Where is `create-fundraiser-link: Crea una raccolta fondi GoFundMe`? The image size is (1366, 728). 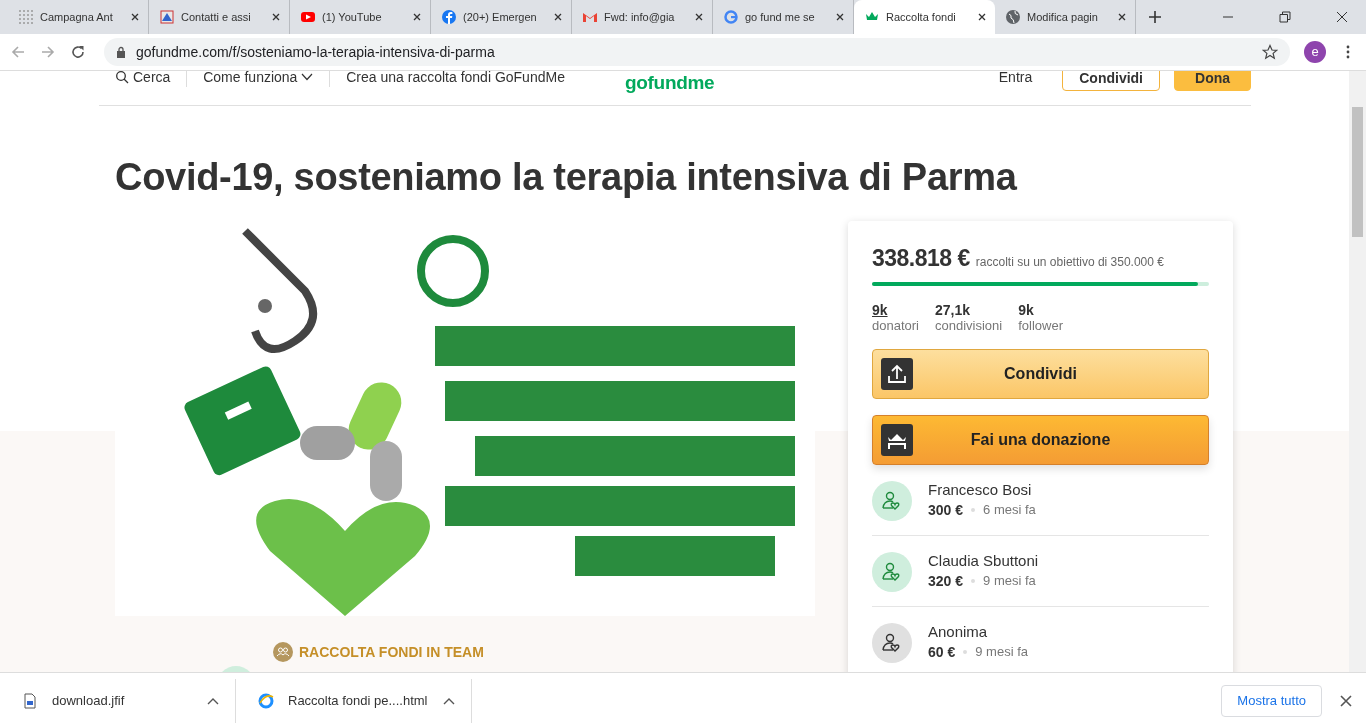
create-fundraiser-link: Crea una raccolta fondi GoFundMe is located at coordinates (455, 77).